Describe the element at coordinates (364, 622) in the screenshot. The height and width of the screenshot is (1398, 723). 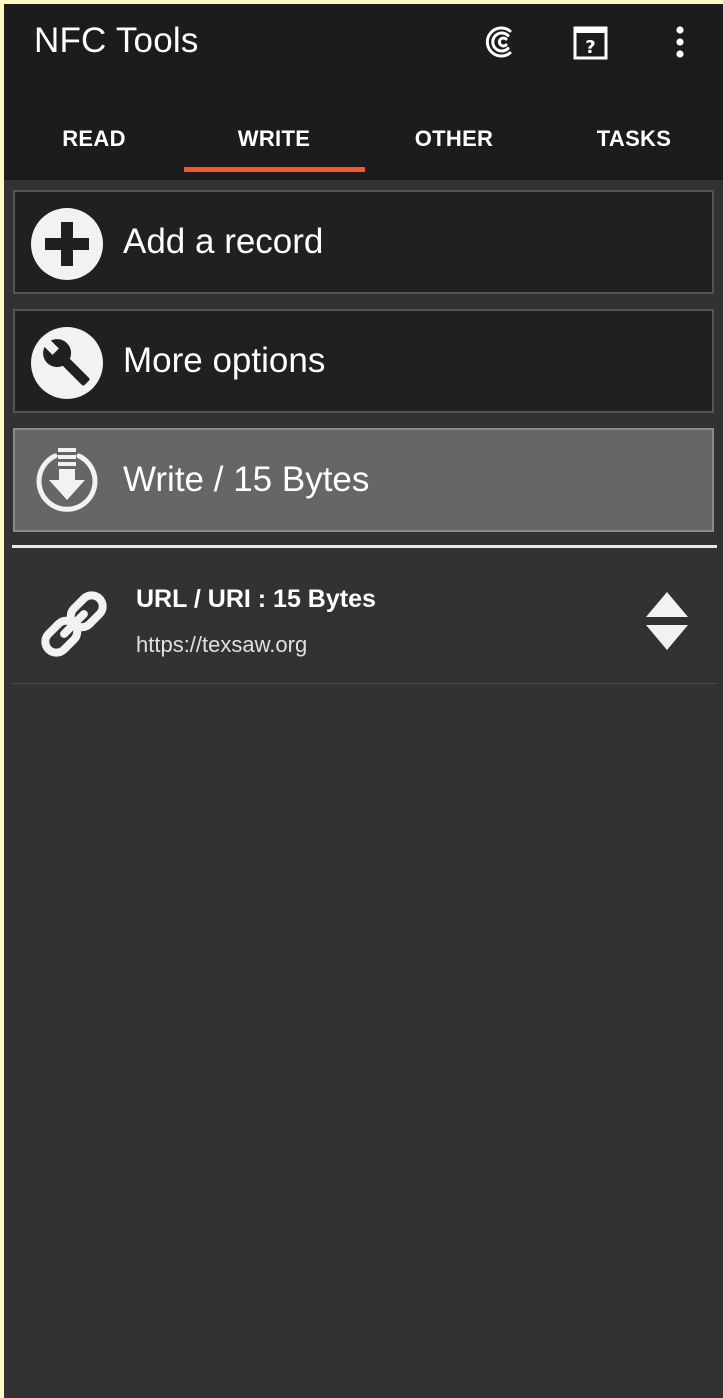
I see `record-list-item: URL / URI : 15 Bytes https://texsaw.org` at that location.